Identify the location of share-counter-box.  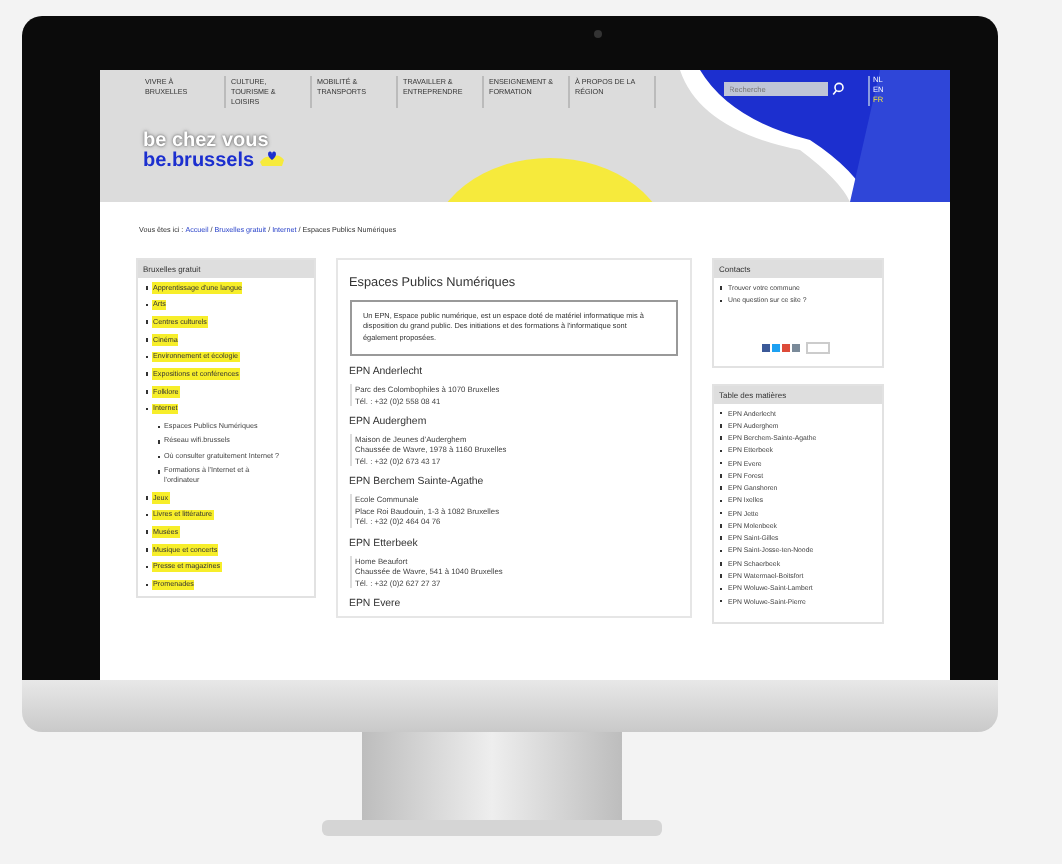
(817, 347).